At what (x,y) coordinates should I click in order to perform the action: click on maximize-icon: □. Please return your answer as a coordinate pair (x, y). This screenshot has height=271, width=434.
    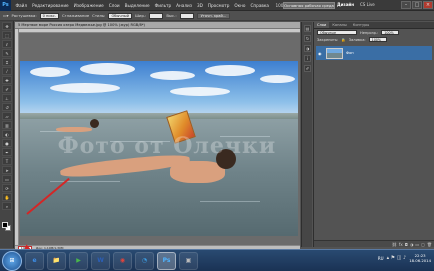
    Looking at the image, I should click on (417, 5).